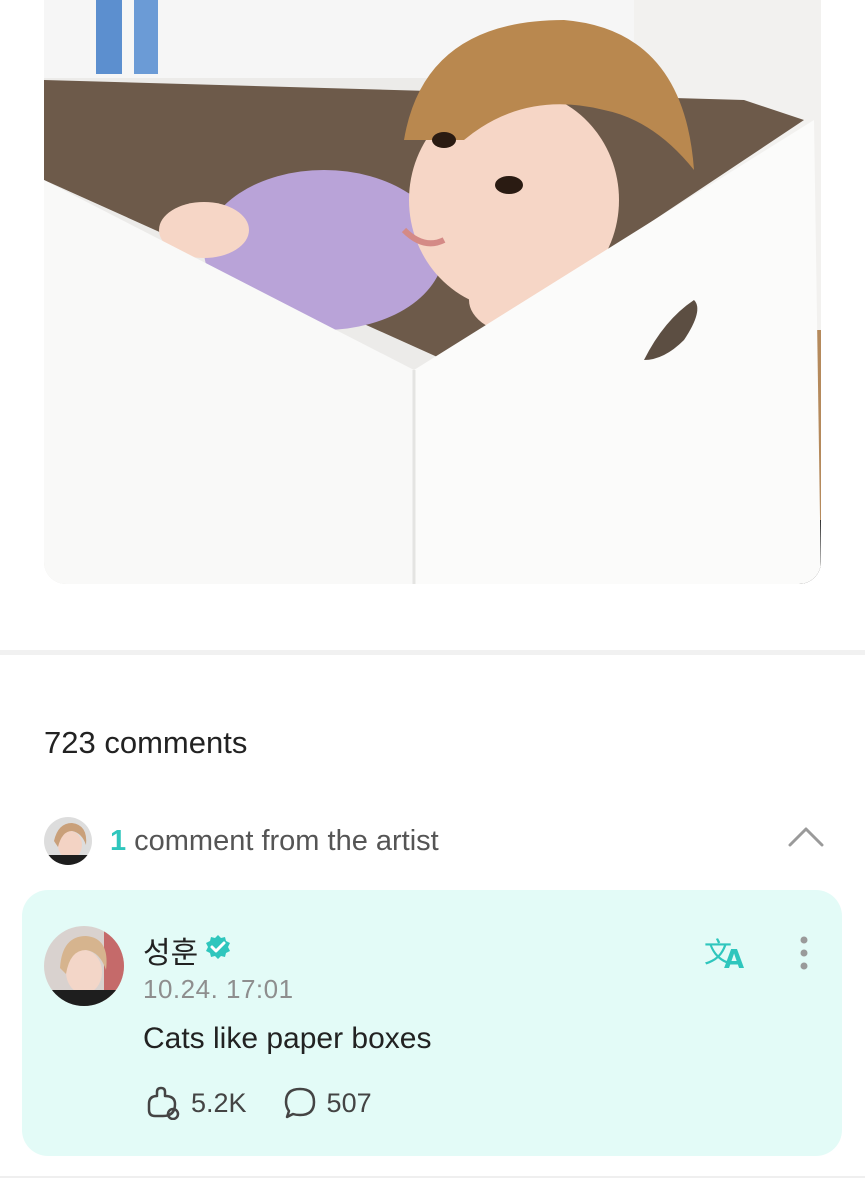  Describe the element at coordinates (432, 1177) in the screenshot. I see `bottom-divider` at that location.